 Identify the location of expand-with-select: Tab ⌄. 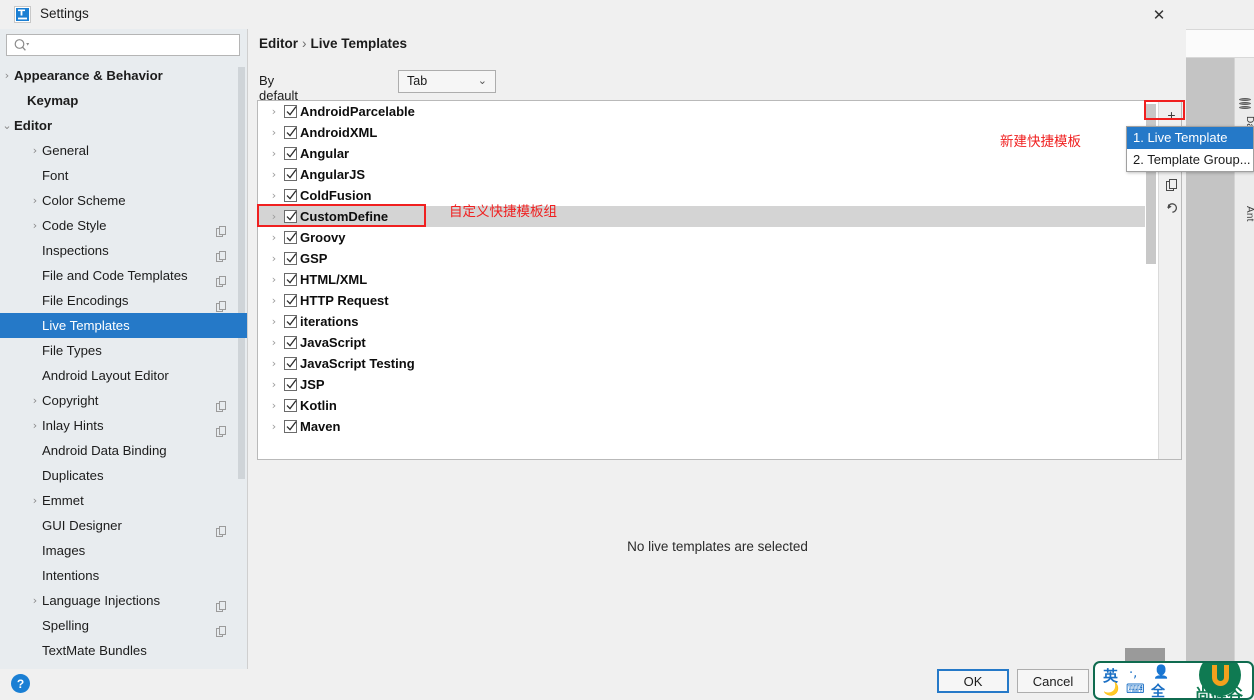
(447, 81).